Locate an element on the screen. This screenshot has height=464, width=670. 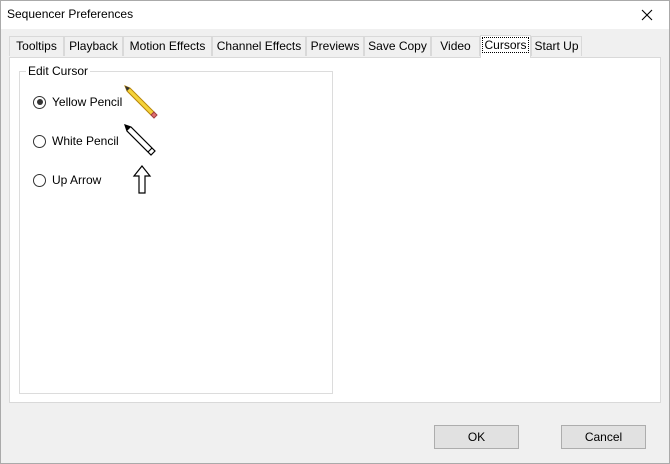
tab-playback: Playback is located at coordinates (93, 46).